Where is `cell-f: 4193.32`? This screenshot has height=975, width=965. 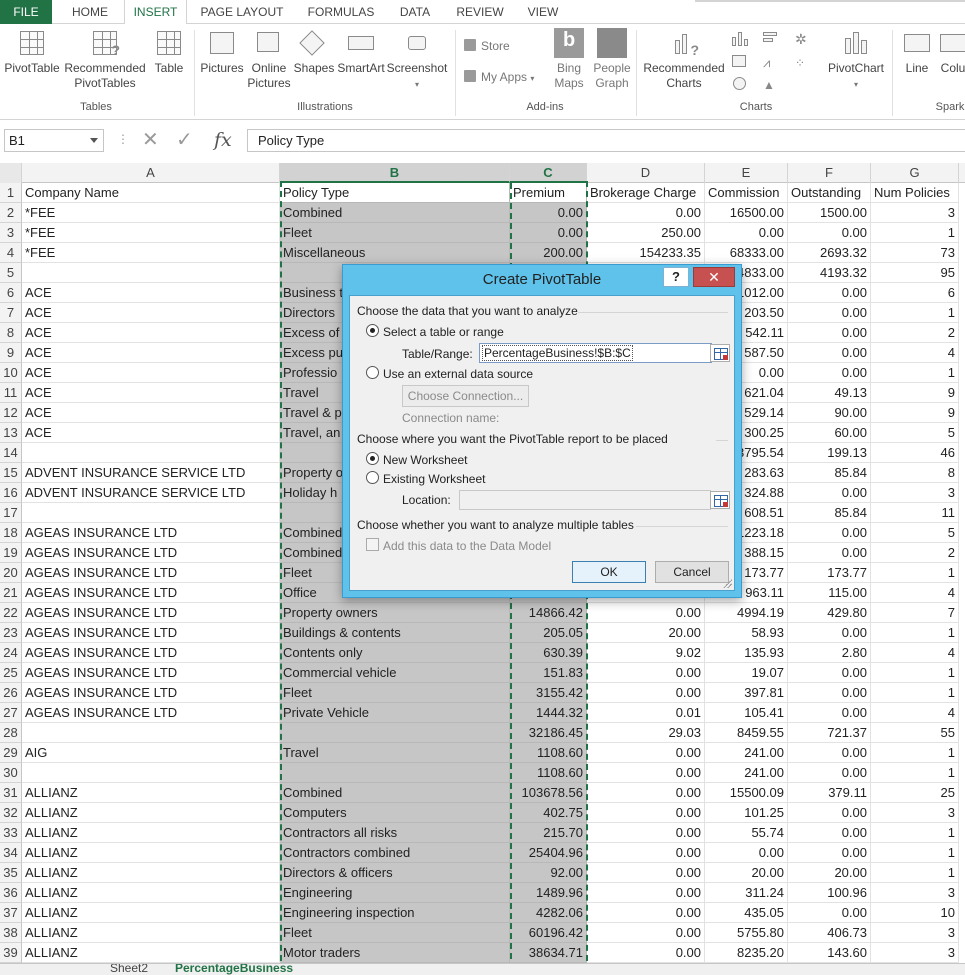 cell-f: 4193.32 is located at coordinates (829, 273).